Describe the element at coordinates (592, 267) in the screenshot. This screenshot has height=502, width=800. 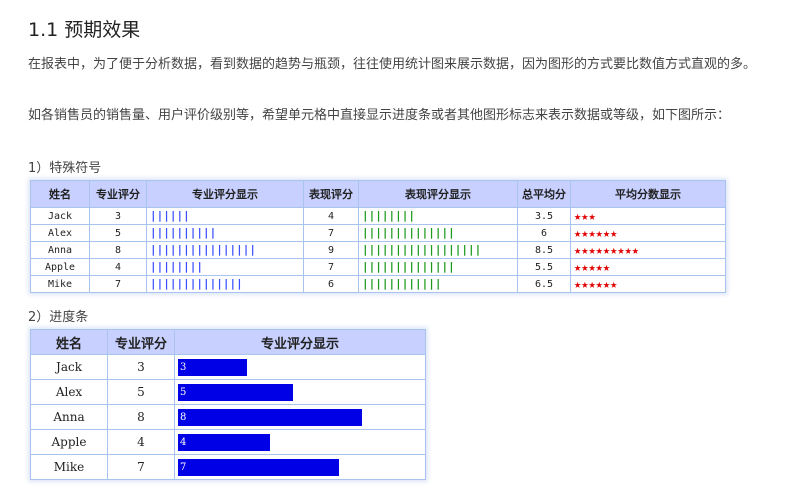
I see `star-rating: ★★★★★` at that location.